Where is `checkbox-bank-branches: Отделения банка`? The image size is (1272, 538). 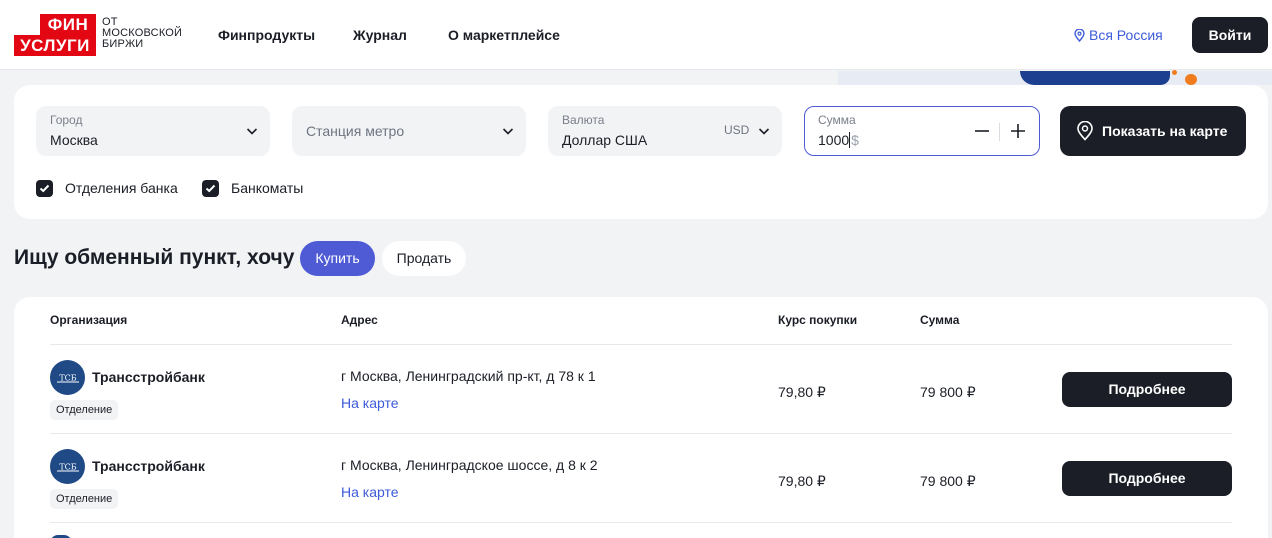
checkbox-bank-branches: Отделения банка is located at coordinates (107, 188).